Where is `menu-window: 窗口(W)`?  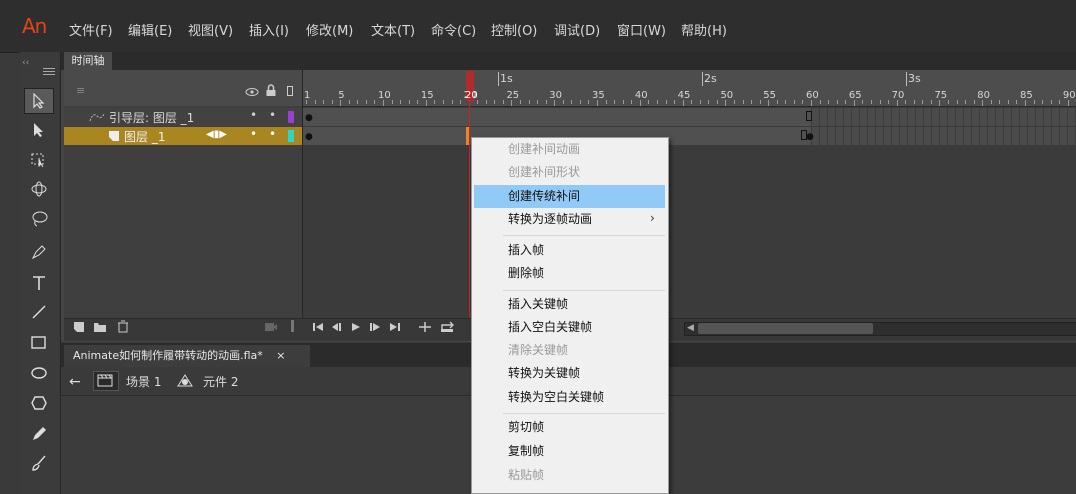 menu-window: 窗口(W) is located at coordinates (641, 29).